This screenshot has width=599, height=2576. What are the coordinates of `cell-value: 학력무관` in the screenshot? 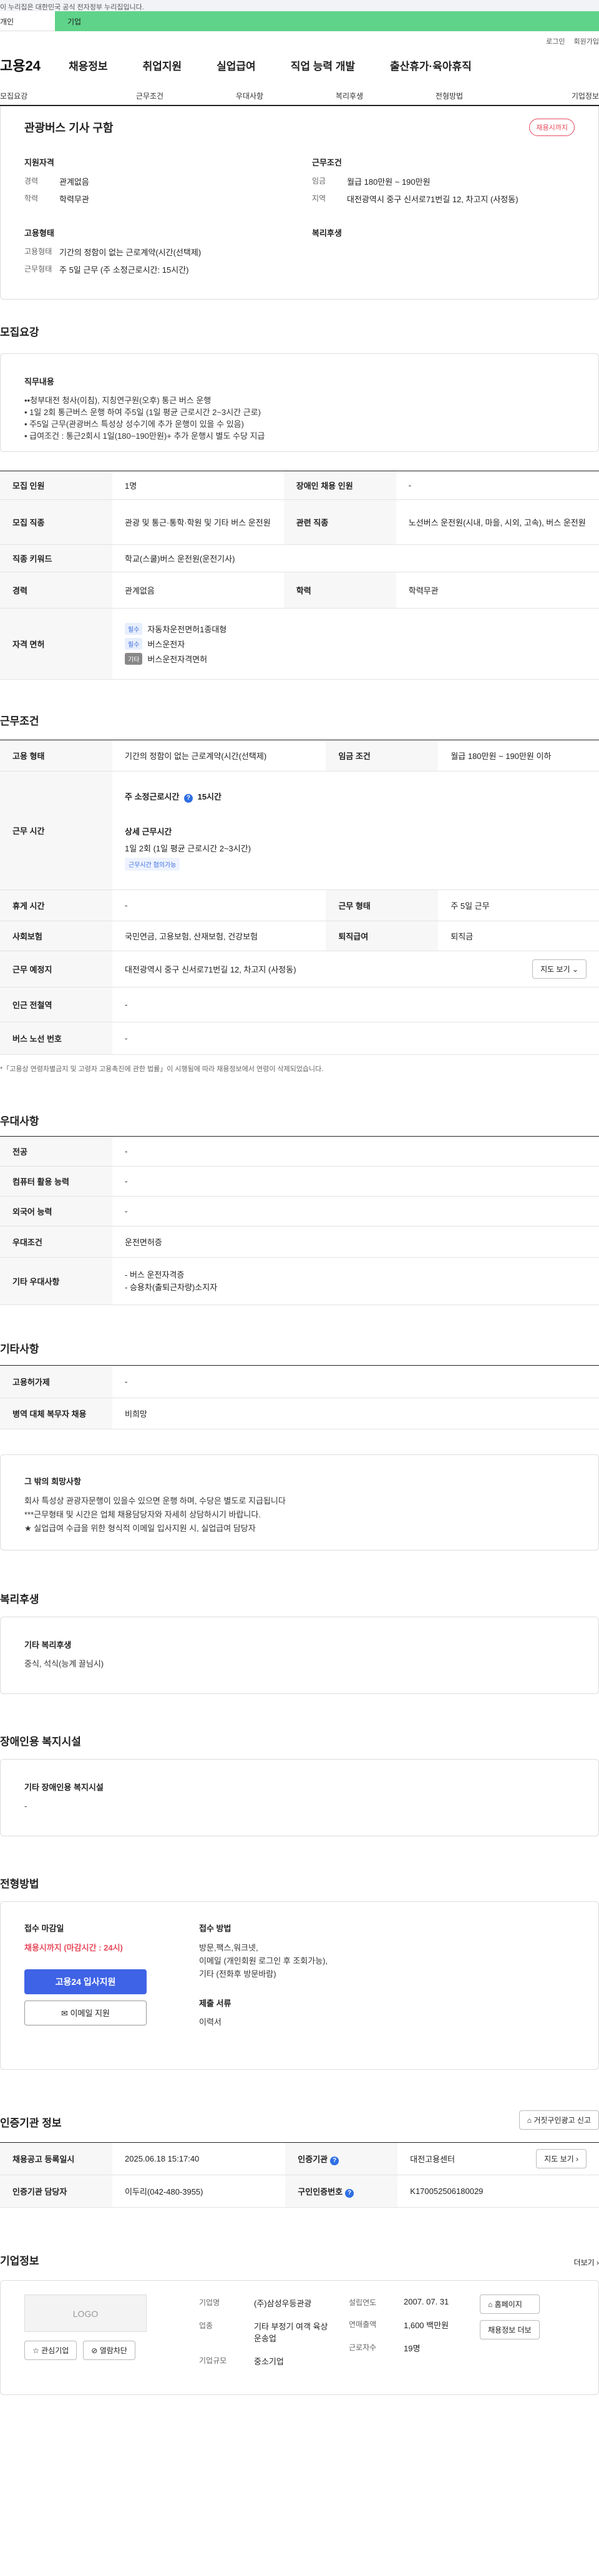 It's located at (497, 590).